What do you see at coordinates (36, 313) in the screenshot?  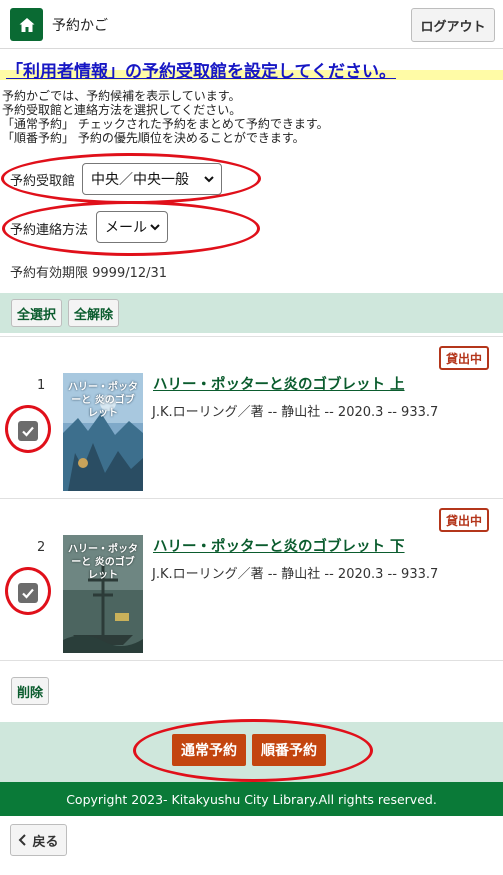 I see `select-all-button: 全選択` at bounding box center [36, 313].